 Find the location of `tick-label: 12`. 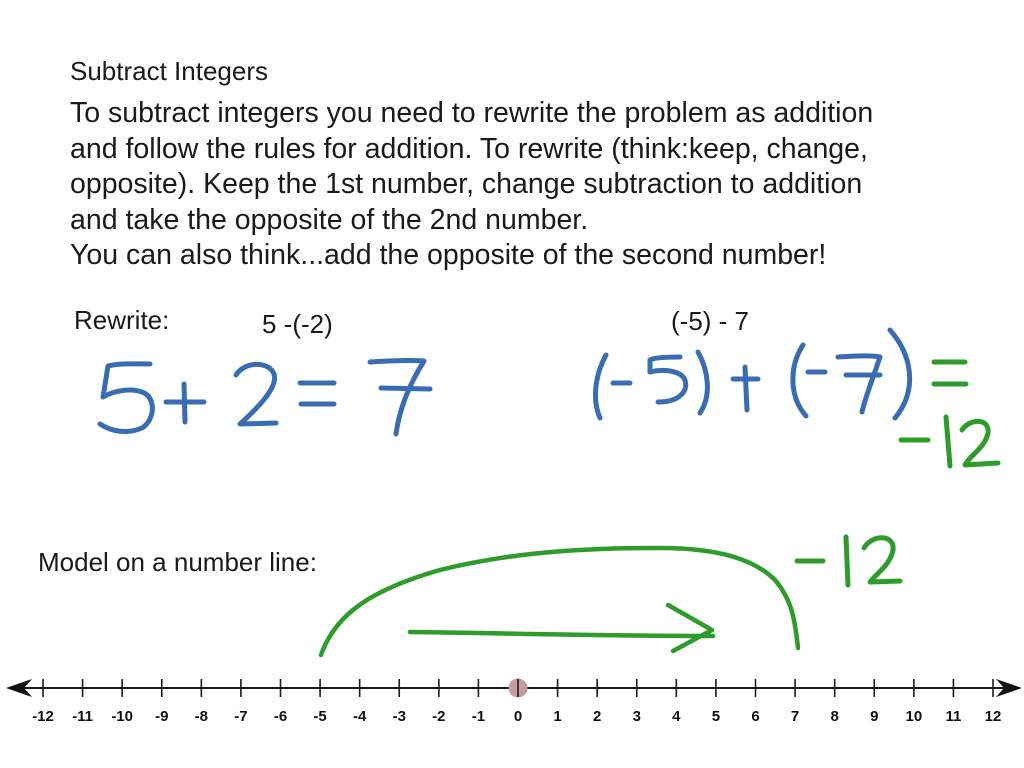

tick-label: 12 is located at coordinates (993, 716).